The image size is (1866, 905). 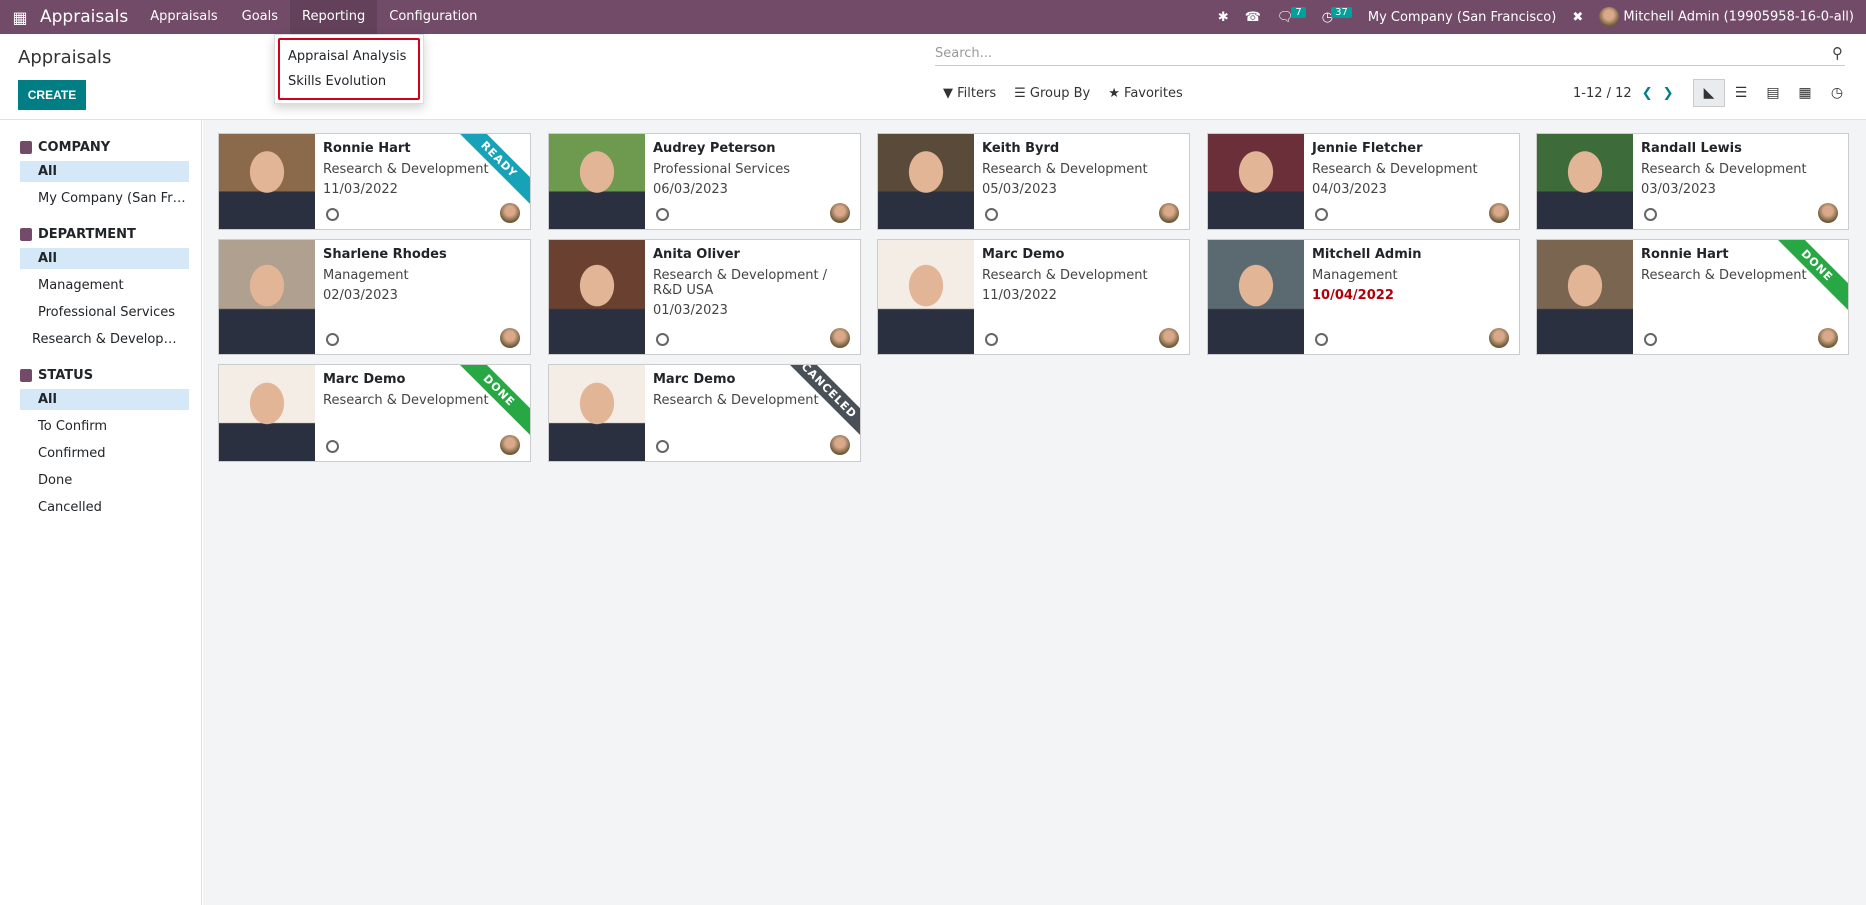 I want to click on user-name: Mitchell Admin (19905958-16-0-all), so click(x=1738, y=17).